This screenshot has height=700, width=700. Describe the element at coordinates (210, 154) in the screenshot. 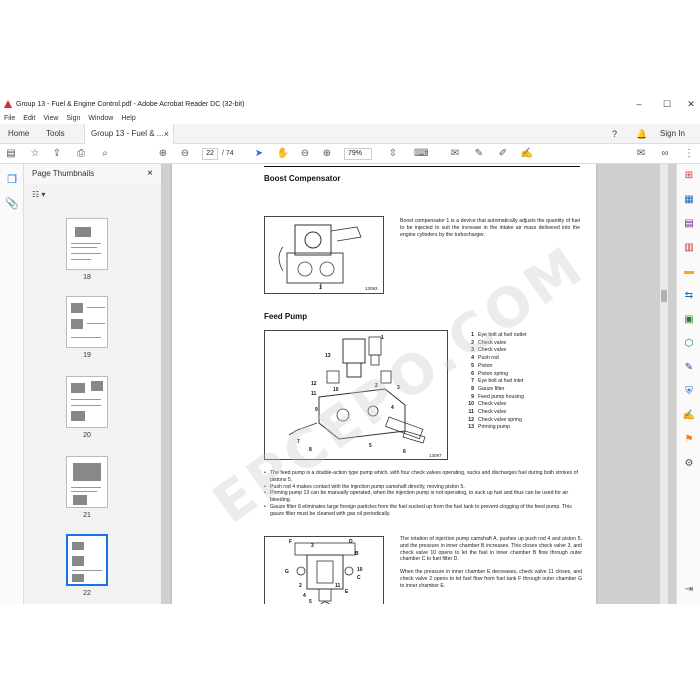

I see `page-number-input: 22` at that location.